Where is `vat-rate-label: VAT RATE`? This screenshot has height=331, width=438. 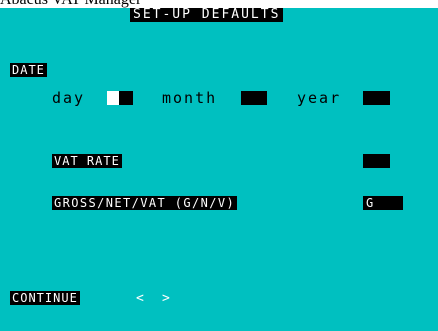
vat-rate-label: VAT RATE is located at coordinates (87, 161).